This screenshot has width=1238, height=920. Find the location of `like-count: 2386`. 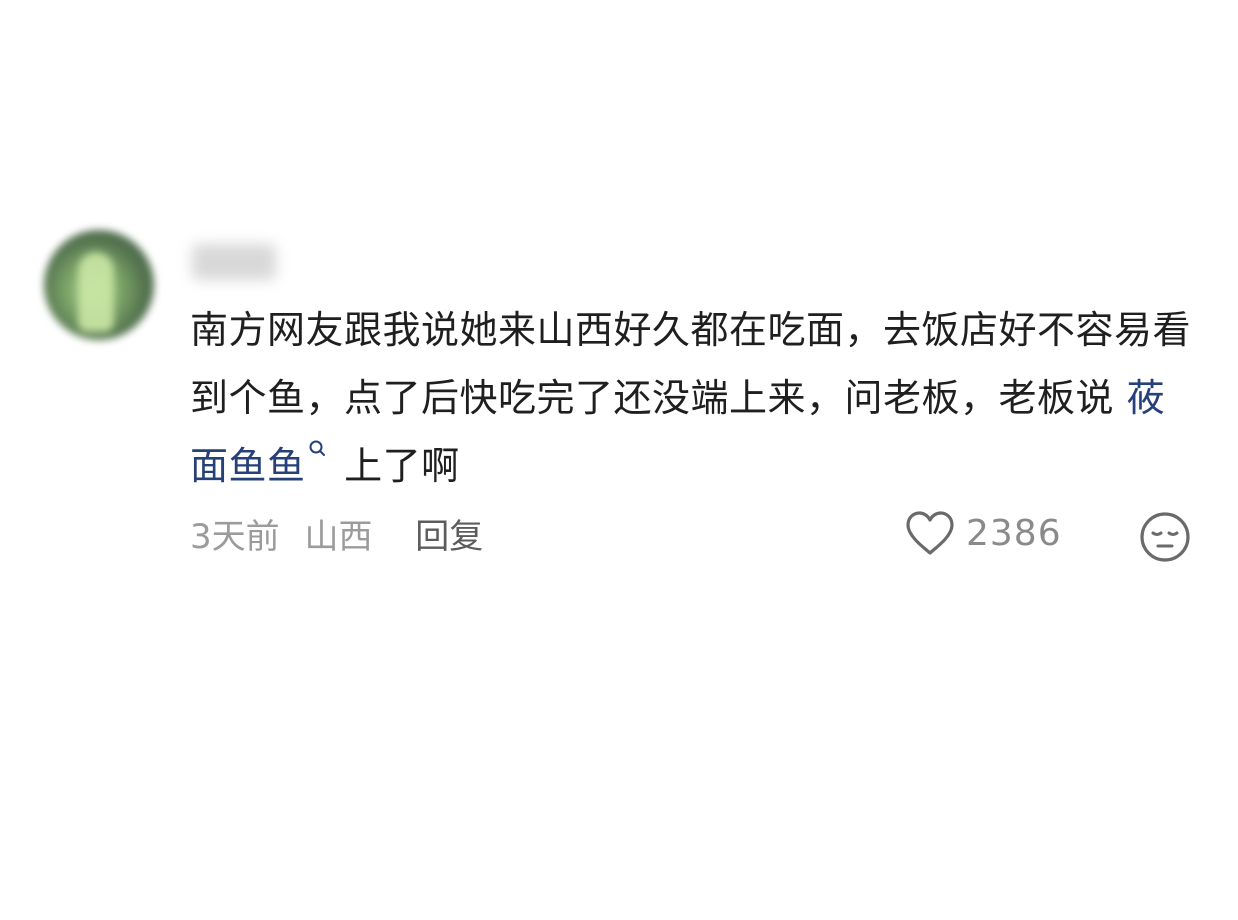

like-count: 2386 is located at coordinates (1014, 533).